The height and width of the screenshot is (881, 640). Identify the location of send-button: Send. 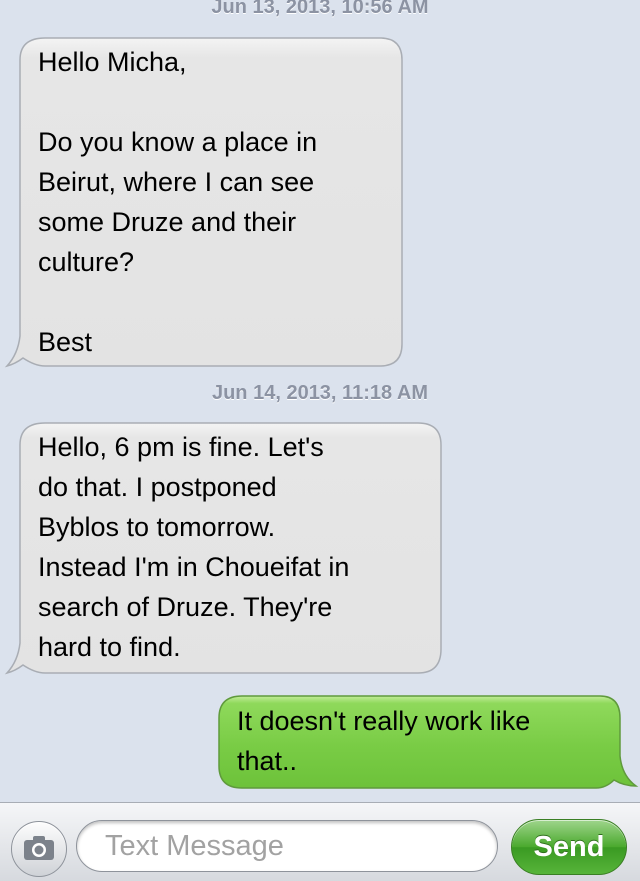
(569, 847).